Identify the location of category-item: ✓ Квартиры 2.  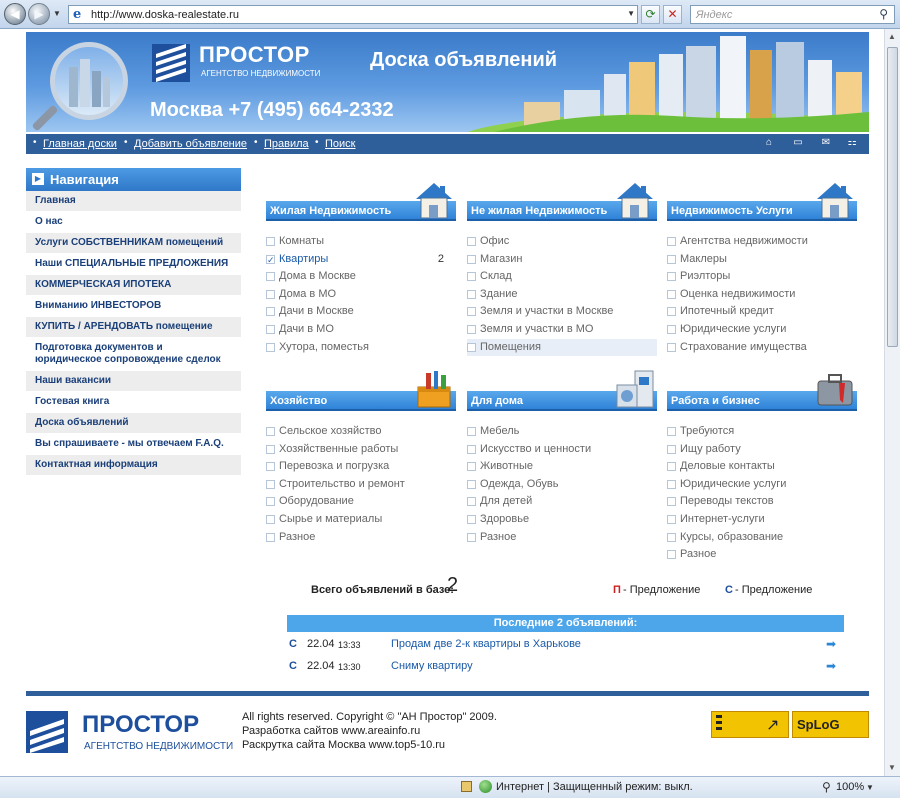
(361, 260).